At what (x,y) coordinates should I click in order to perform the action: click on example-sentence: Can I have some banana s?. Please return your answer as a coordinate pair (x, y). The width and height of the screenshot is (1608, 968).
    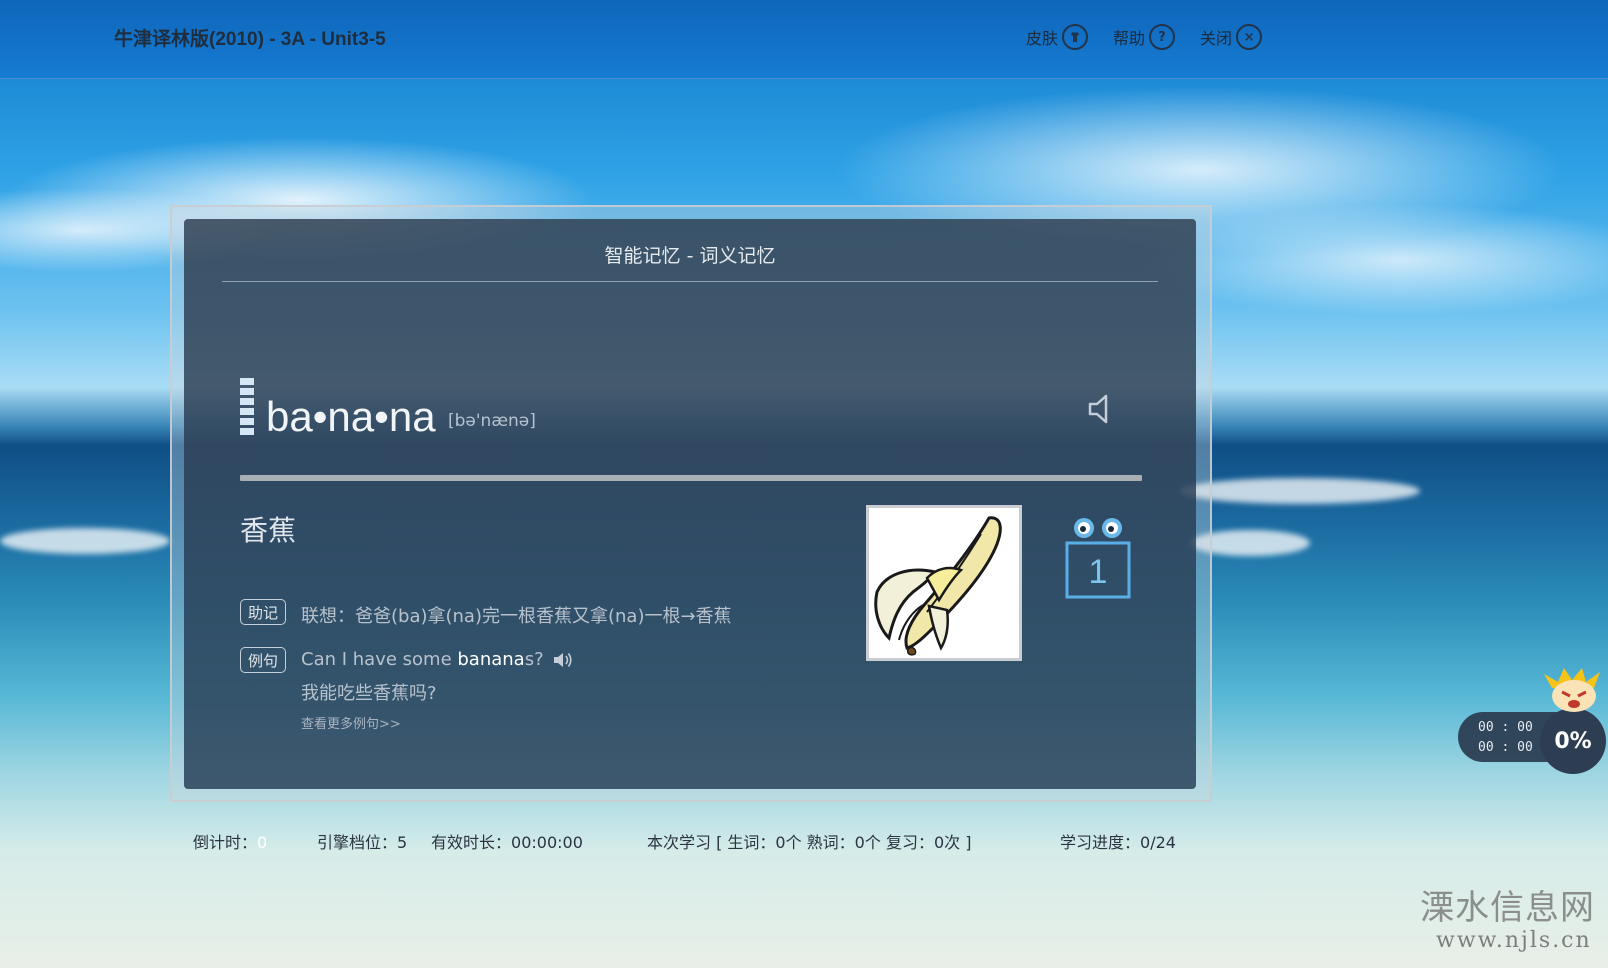
    Looking at the image, I should click on (437, 659).